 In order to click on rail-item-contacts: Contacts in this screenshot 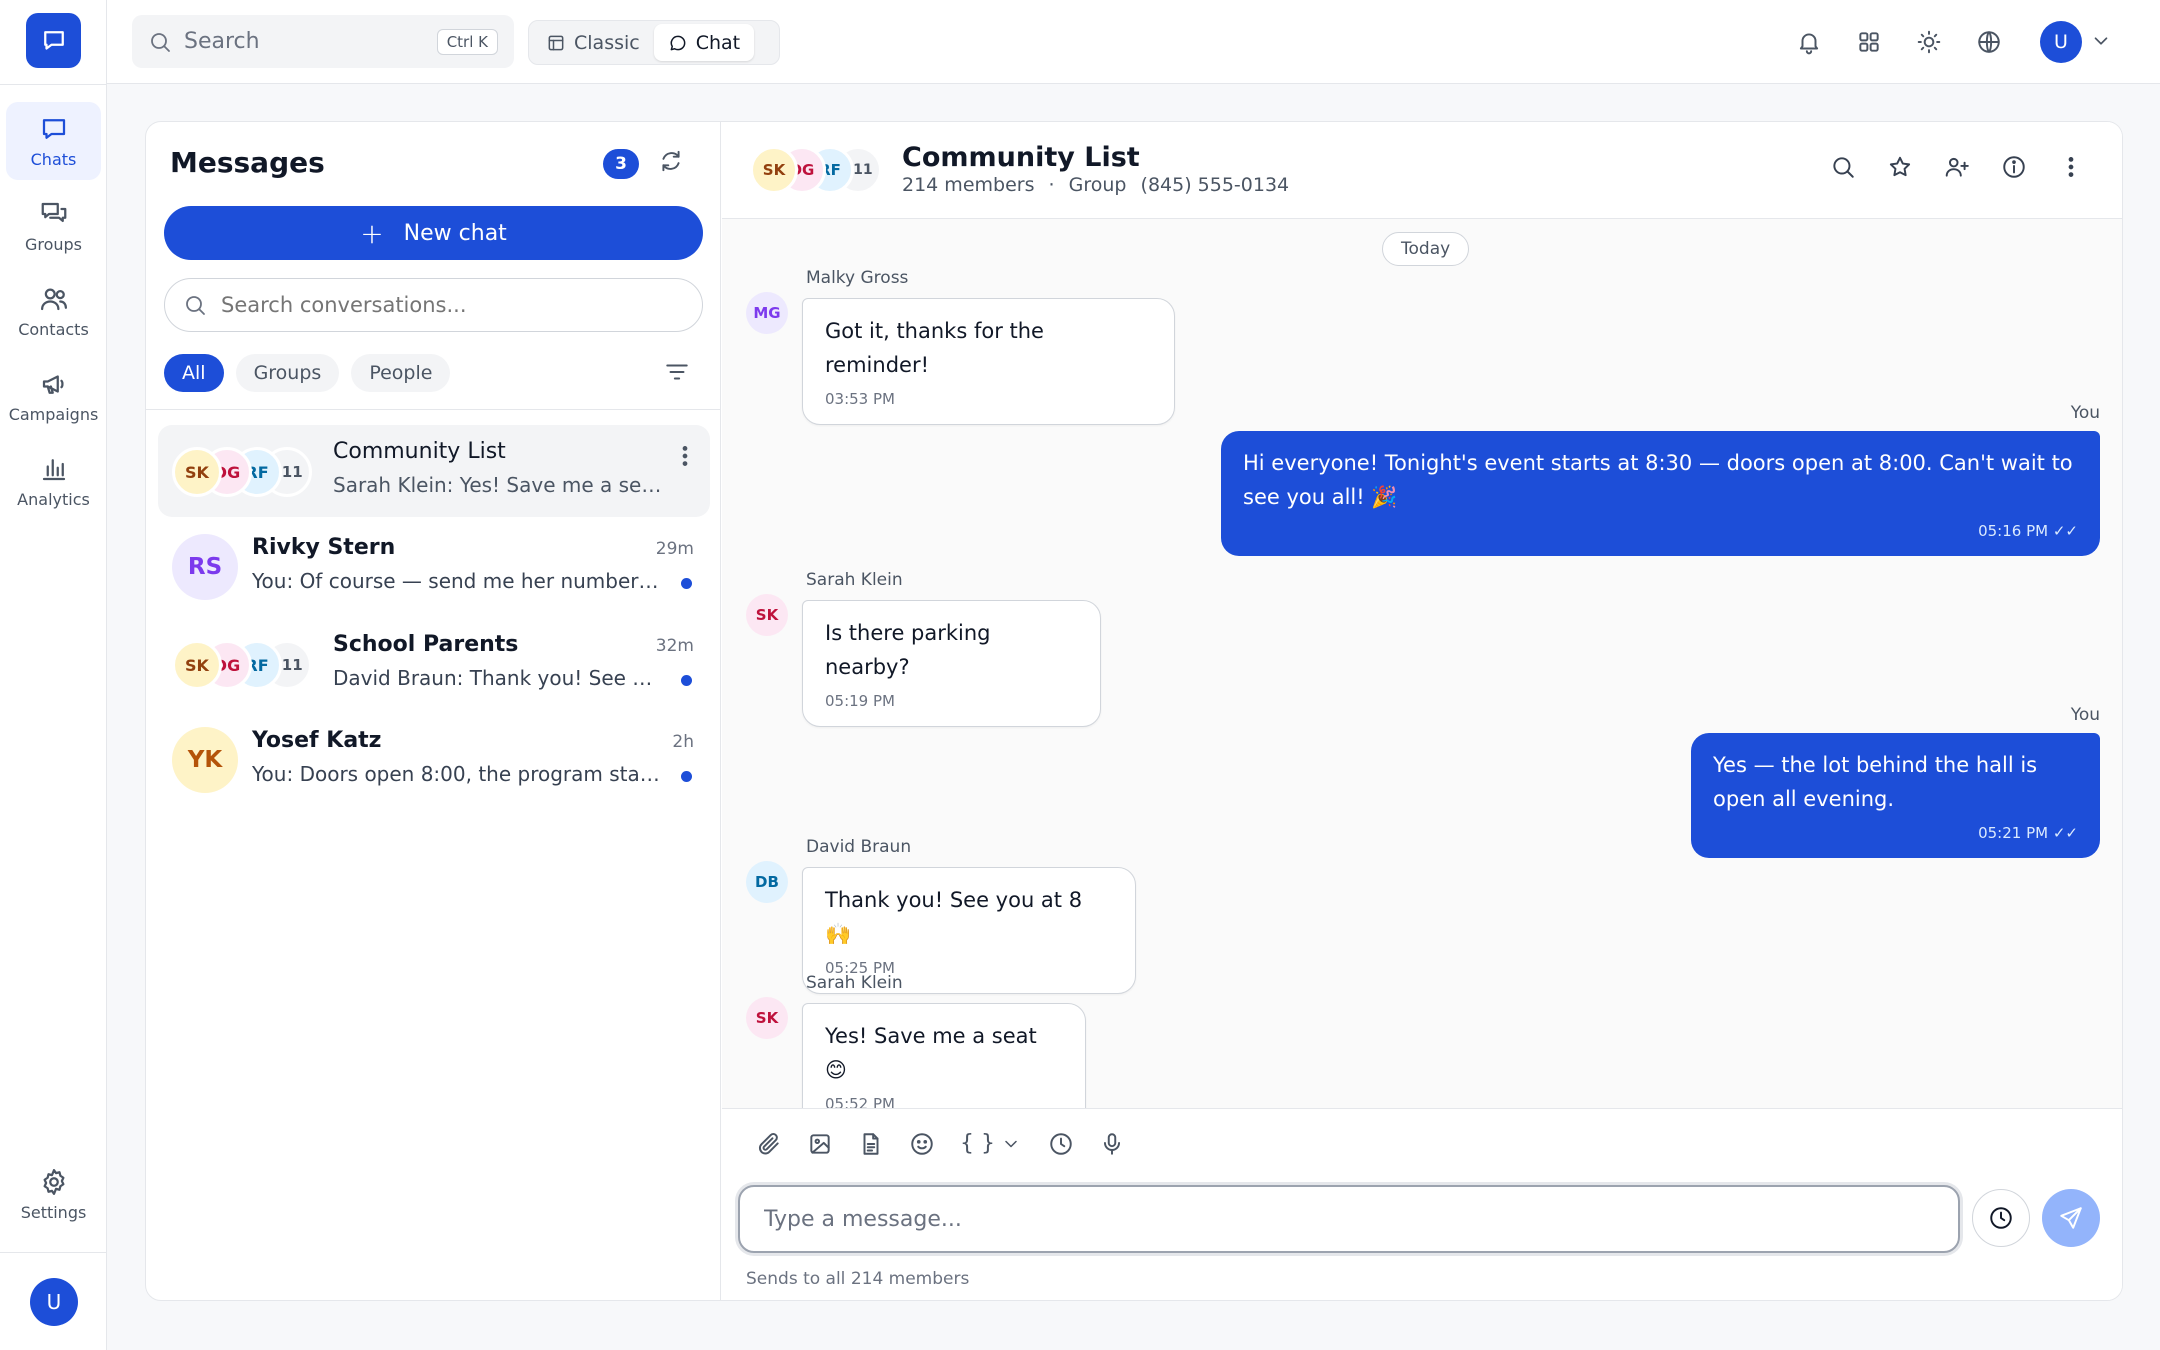, I will do `click(53, 311)`.